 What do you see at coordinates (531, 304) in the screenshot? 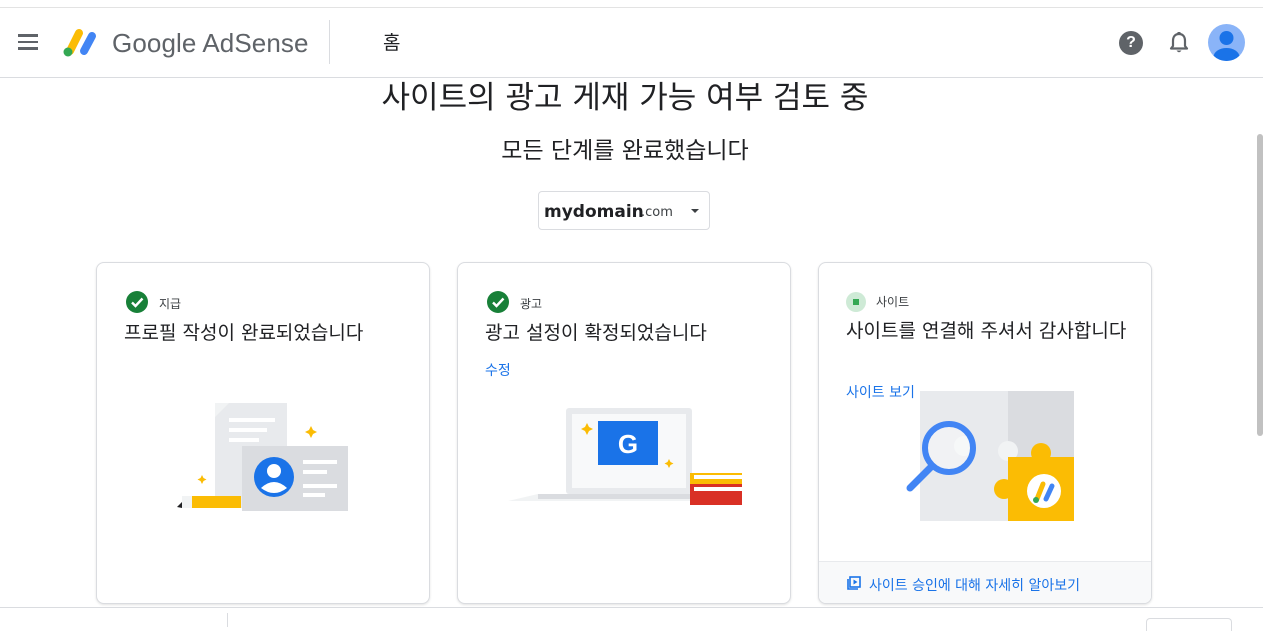
I see `card-tag: 광고` at bounding box center [531, 304].